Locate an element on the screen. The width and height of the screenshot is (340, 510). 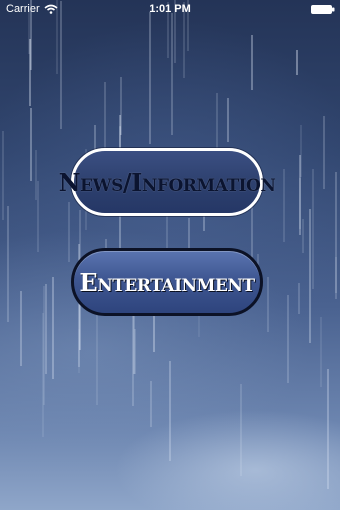
news-information-button: News/Information is located at coordinates (167, 182).